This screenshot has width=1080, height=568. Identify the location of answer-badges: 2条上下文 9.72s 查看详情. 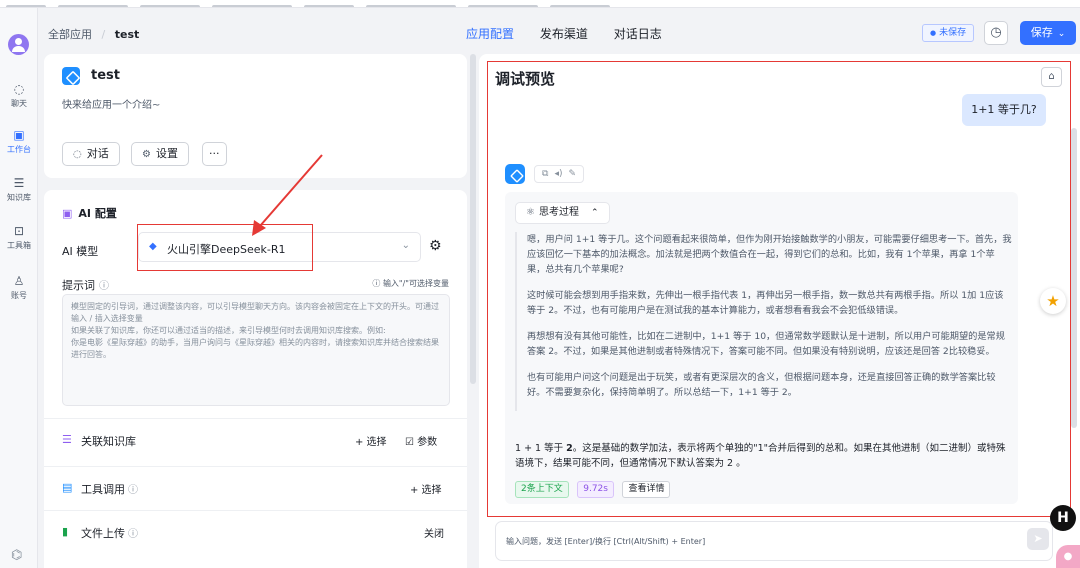
(595, 489).